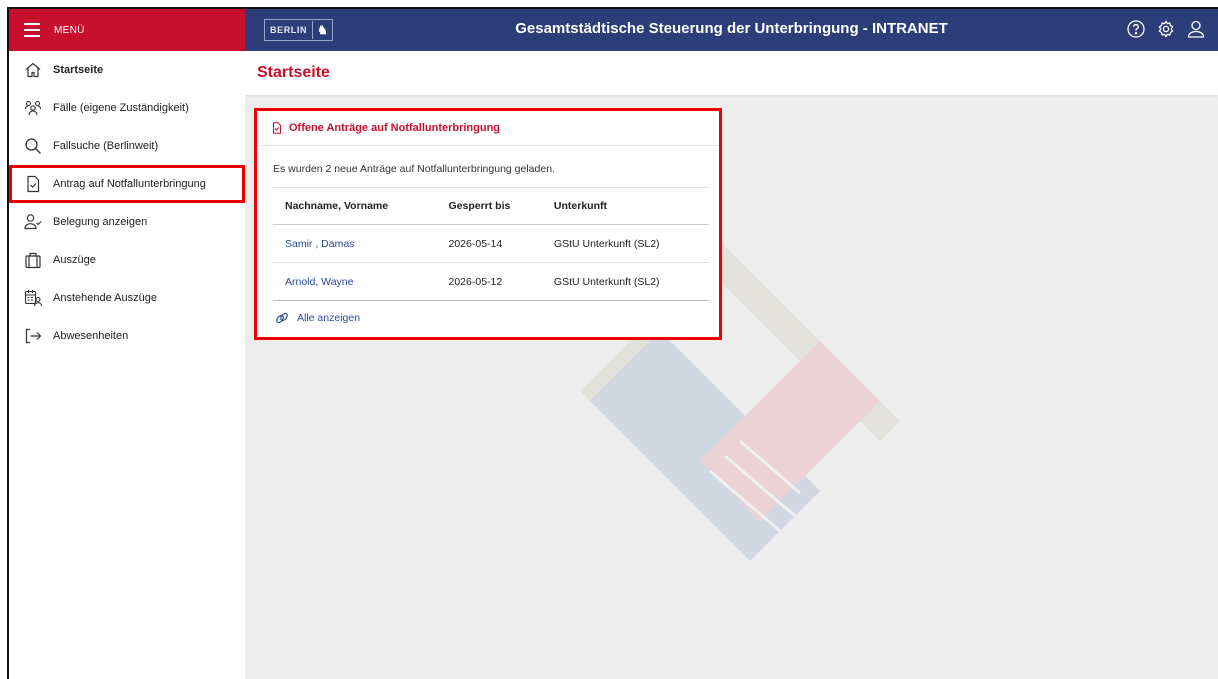 The height and width of the screenshot is (679, 1218). Describe the element at coordinates (78, 70) in the screenshot. I see `sidebar-item-label: Startseite` at that location.